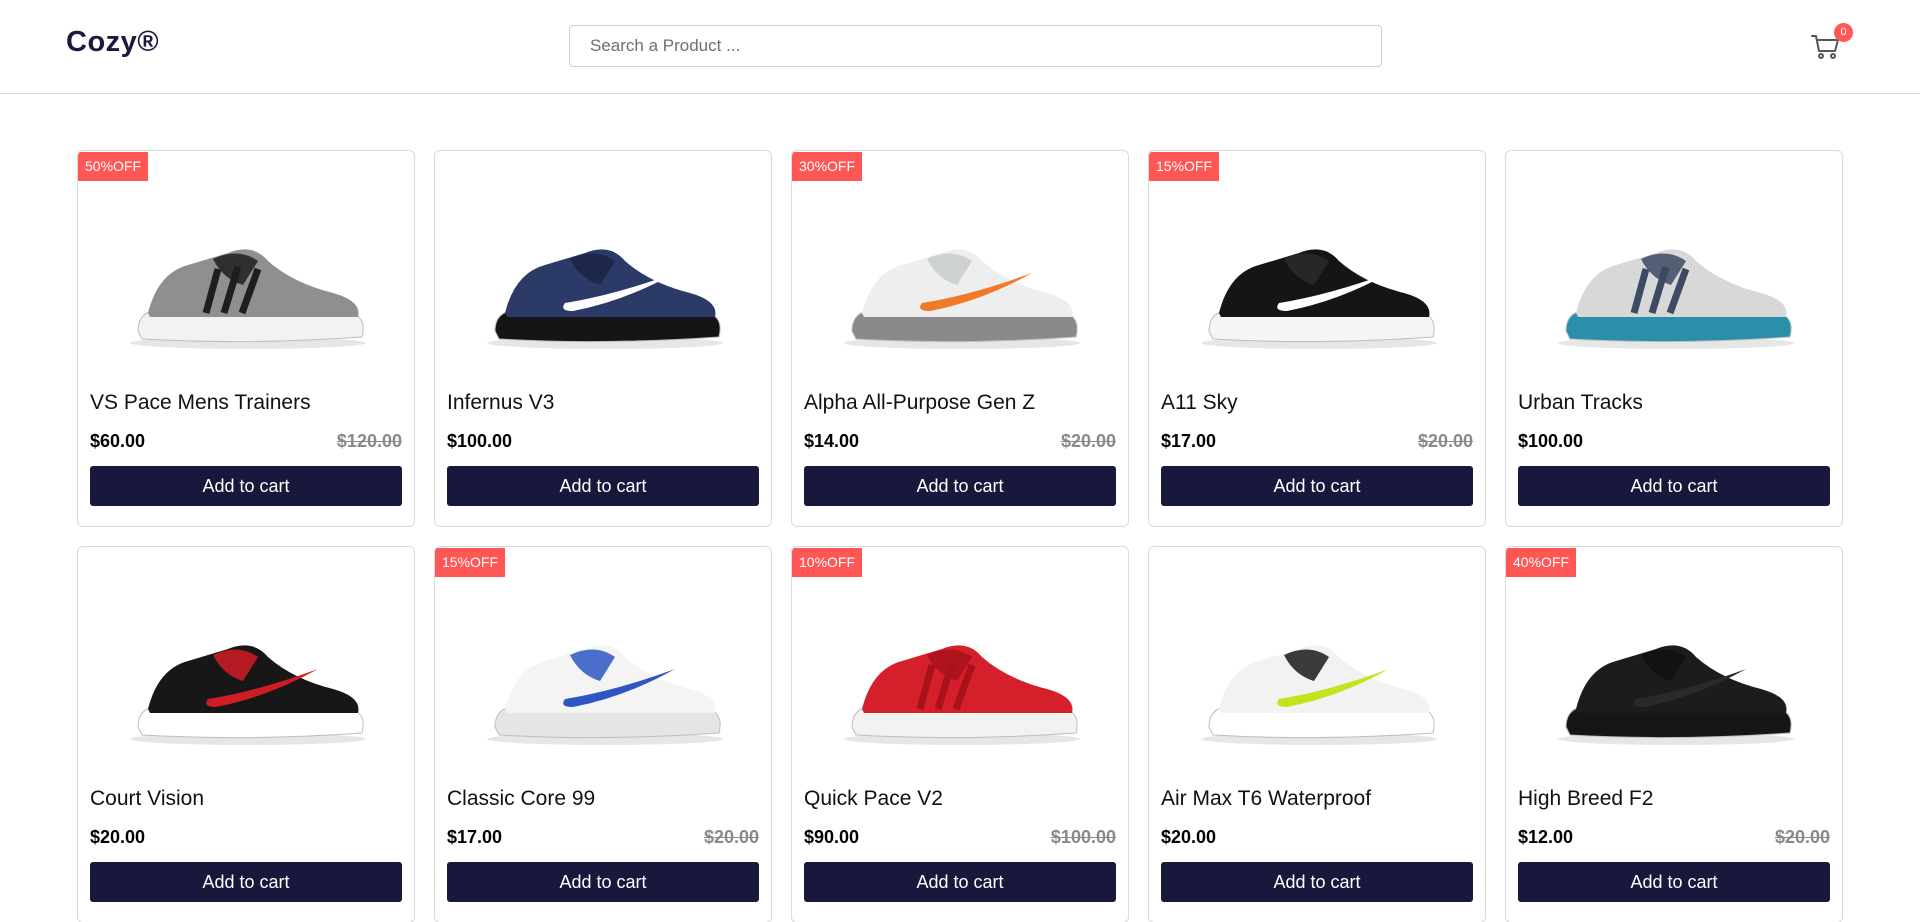  Describe the element at coordinates (200, 403) in the screenshot. I see `product-name: VS Pace Mens Trainers` at that location.